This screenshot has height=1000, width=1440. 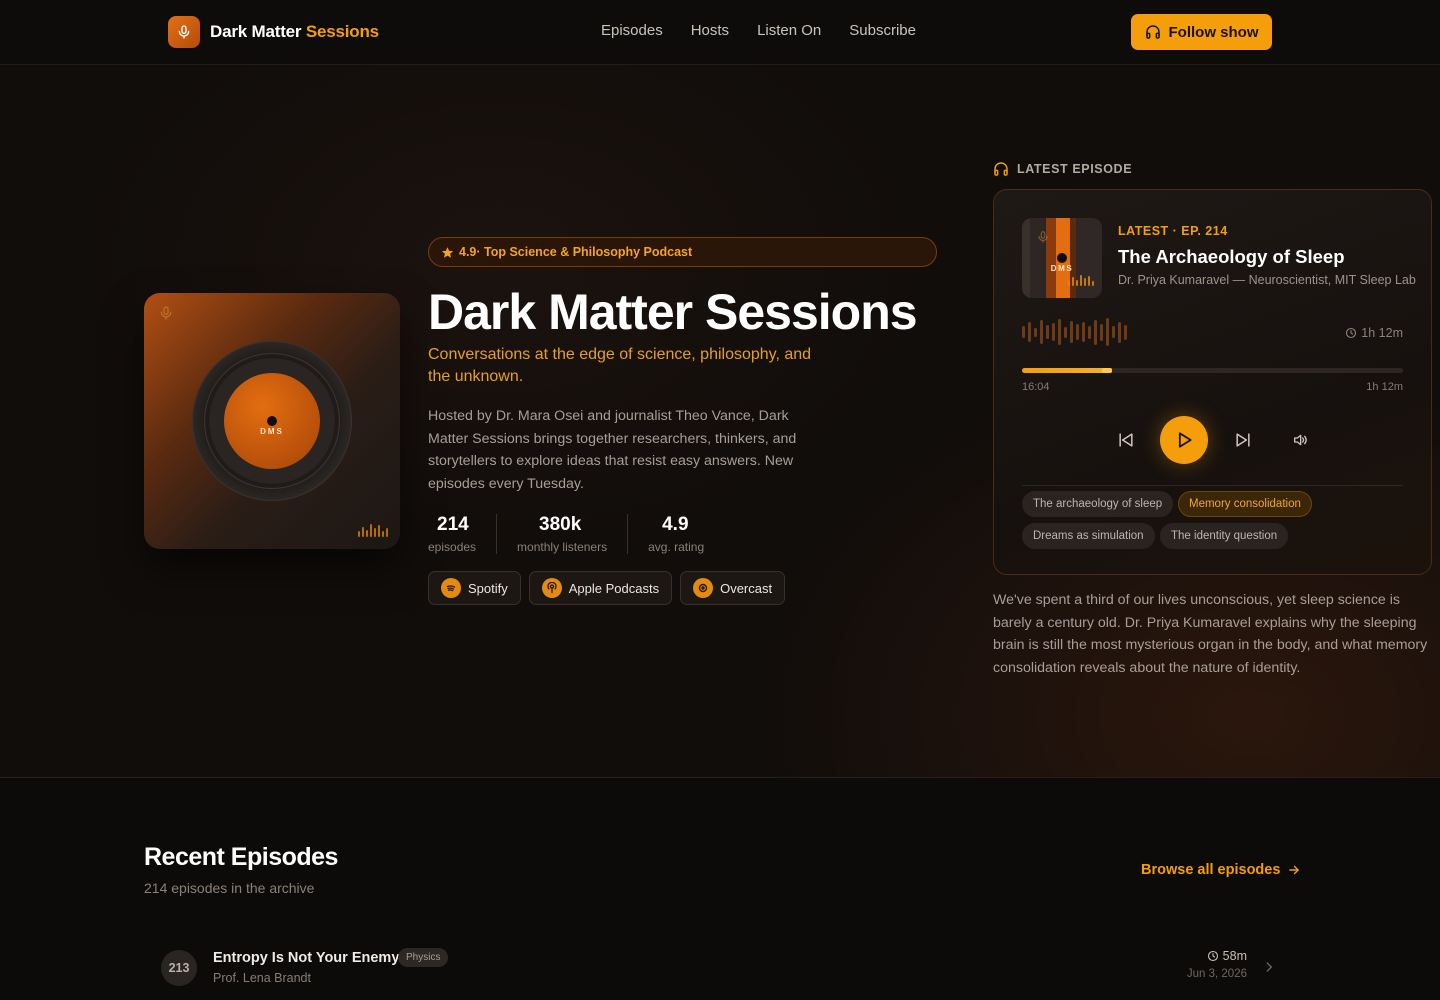 I want to click on episode-row-guest: Prof. Lena Brandt, so click(x=262, y=978).